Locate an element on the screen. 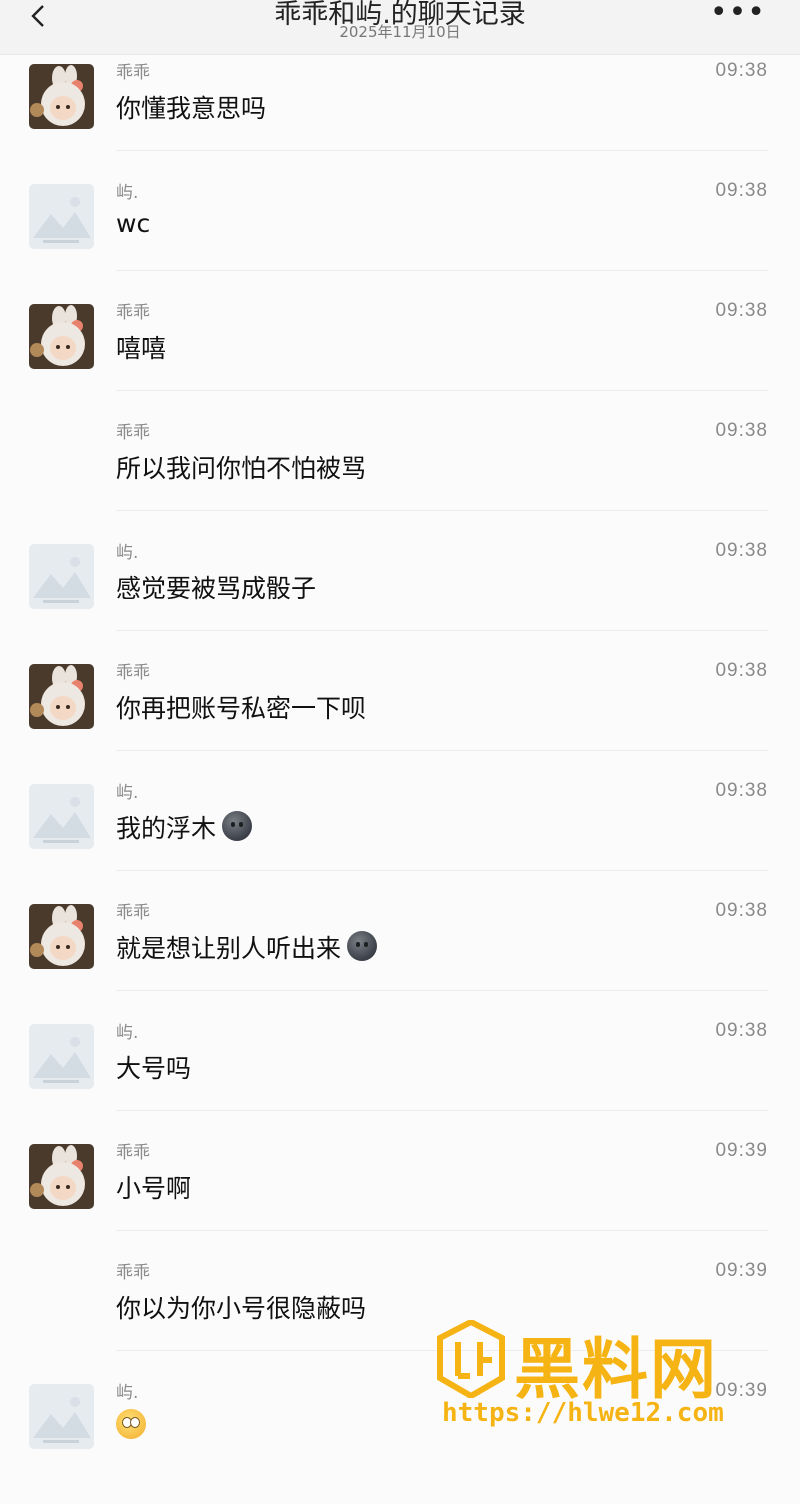 This screenshot has height=1504, width=800. message-text-content: 你懂我意思吗 is located at coordinates (191, 108).